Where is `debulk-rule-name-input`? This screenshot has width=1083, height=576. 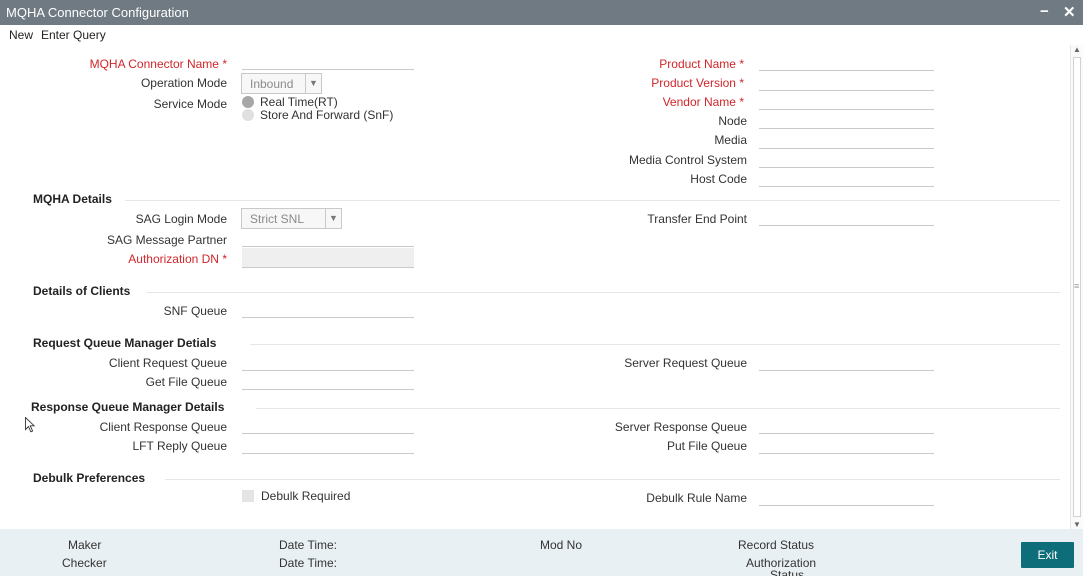
debulk-rule-name-input is located at coordinates (846, 496).